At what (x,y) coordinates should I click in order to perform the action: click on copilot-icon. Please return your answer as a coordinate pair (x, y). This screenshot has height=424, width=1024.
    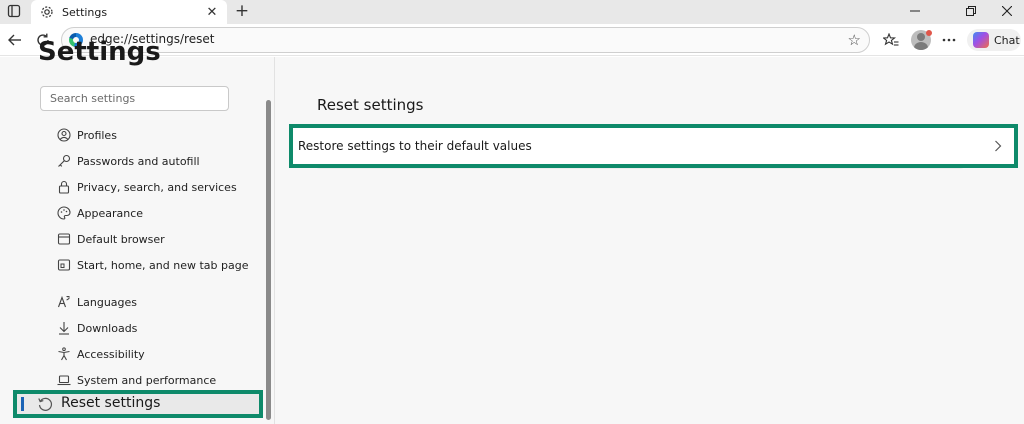
    Looking at the image, I should click on (981, 40).